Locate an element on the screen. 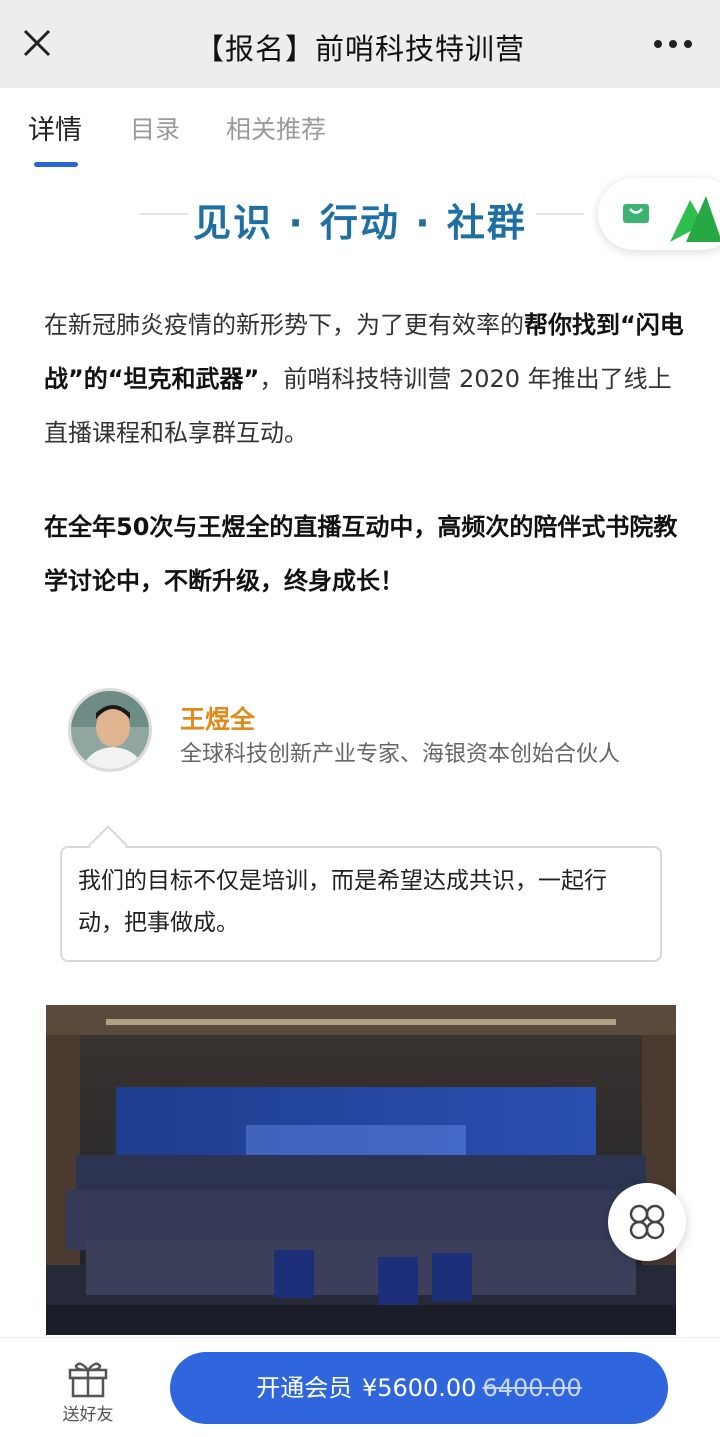 The width and height of the screenshot is (720, 1437). floating-menu-button is located at coordinates (647, 1222).